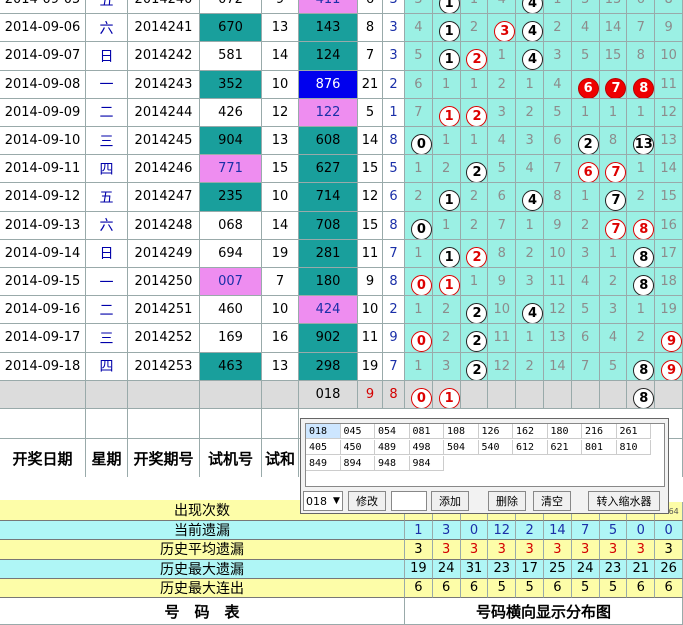 Image resolution: width=683 pixels, height=625 pixels. I want to click on candidate-number: 489, so click(392, 447).